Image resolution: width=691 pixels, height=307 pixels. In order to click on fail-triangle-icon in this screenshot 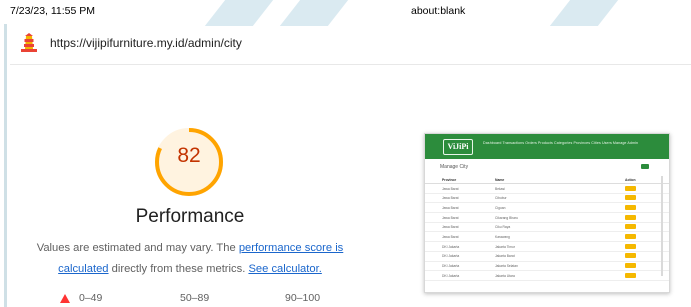, I will do `click(65, 298)`.